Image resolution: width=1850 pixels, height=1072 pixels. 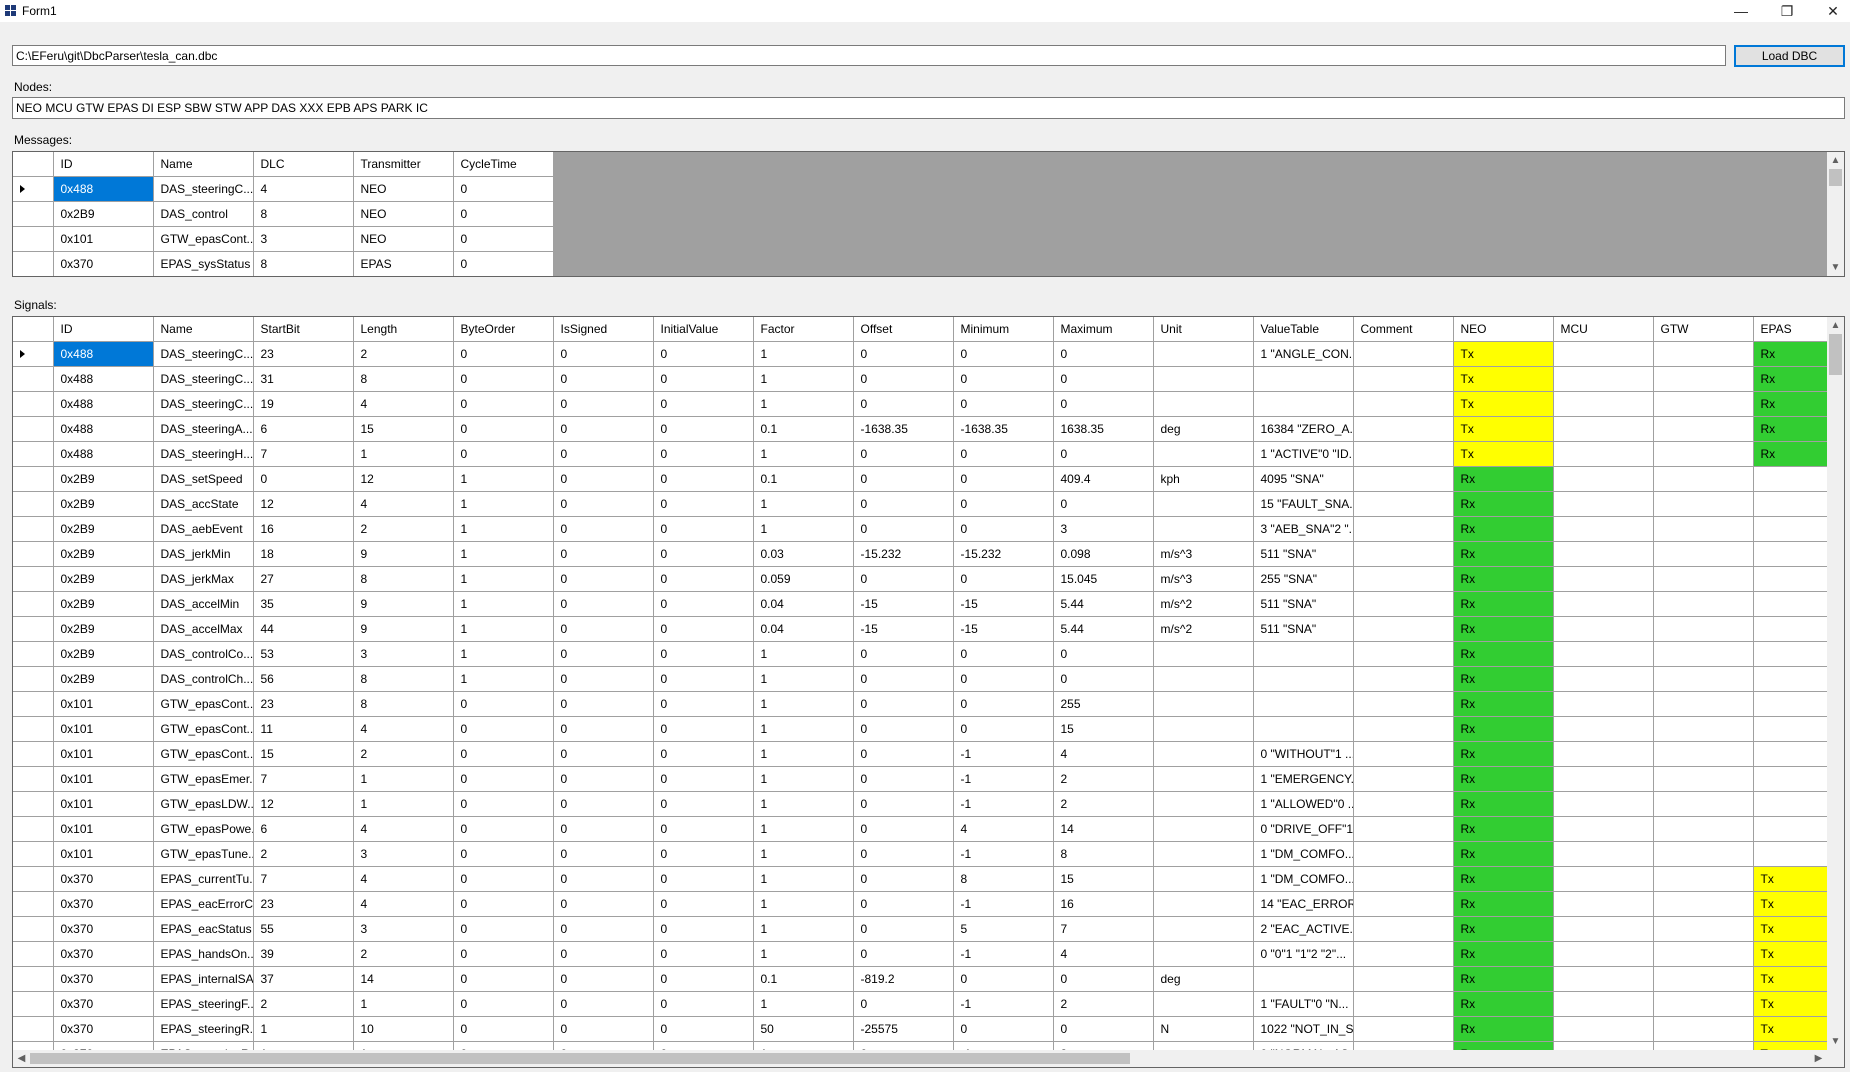 What do you see at coordinates (1835, 1041) in the screenshot?
I see `scroll-down-icon: ▼` at bounding box center [1835, 1041].